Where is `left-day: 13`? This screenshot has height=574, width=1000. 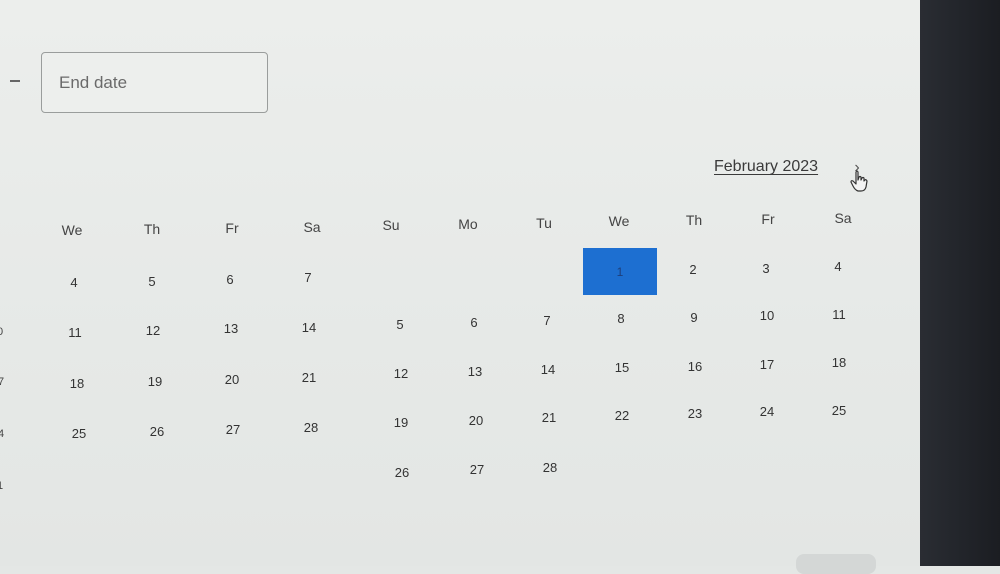
left-day: 13 is located at coordinates (231, 328).